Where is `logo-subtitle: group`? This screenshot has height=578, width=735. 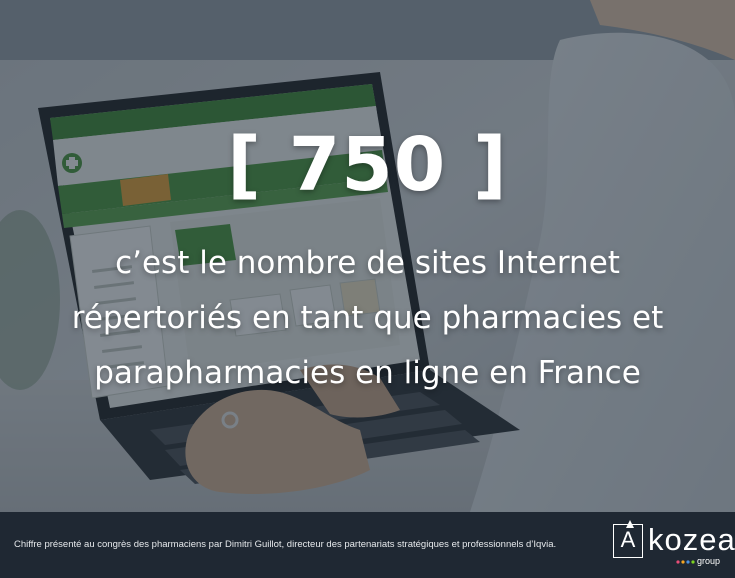 logo-subtitle: group is located at coordinates (709, 561).